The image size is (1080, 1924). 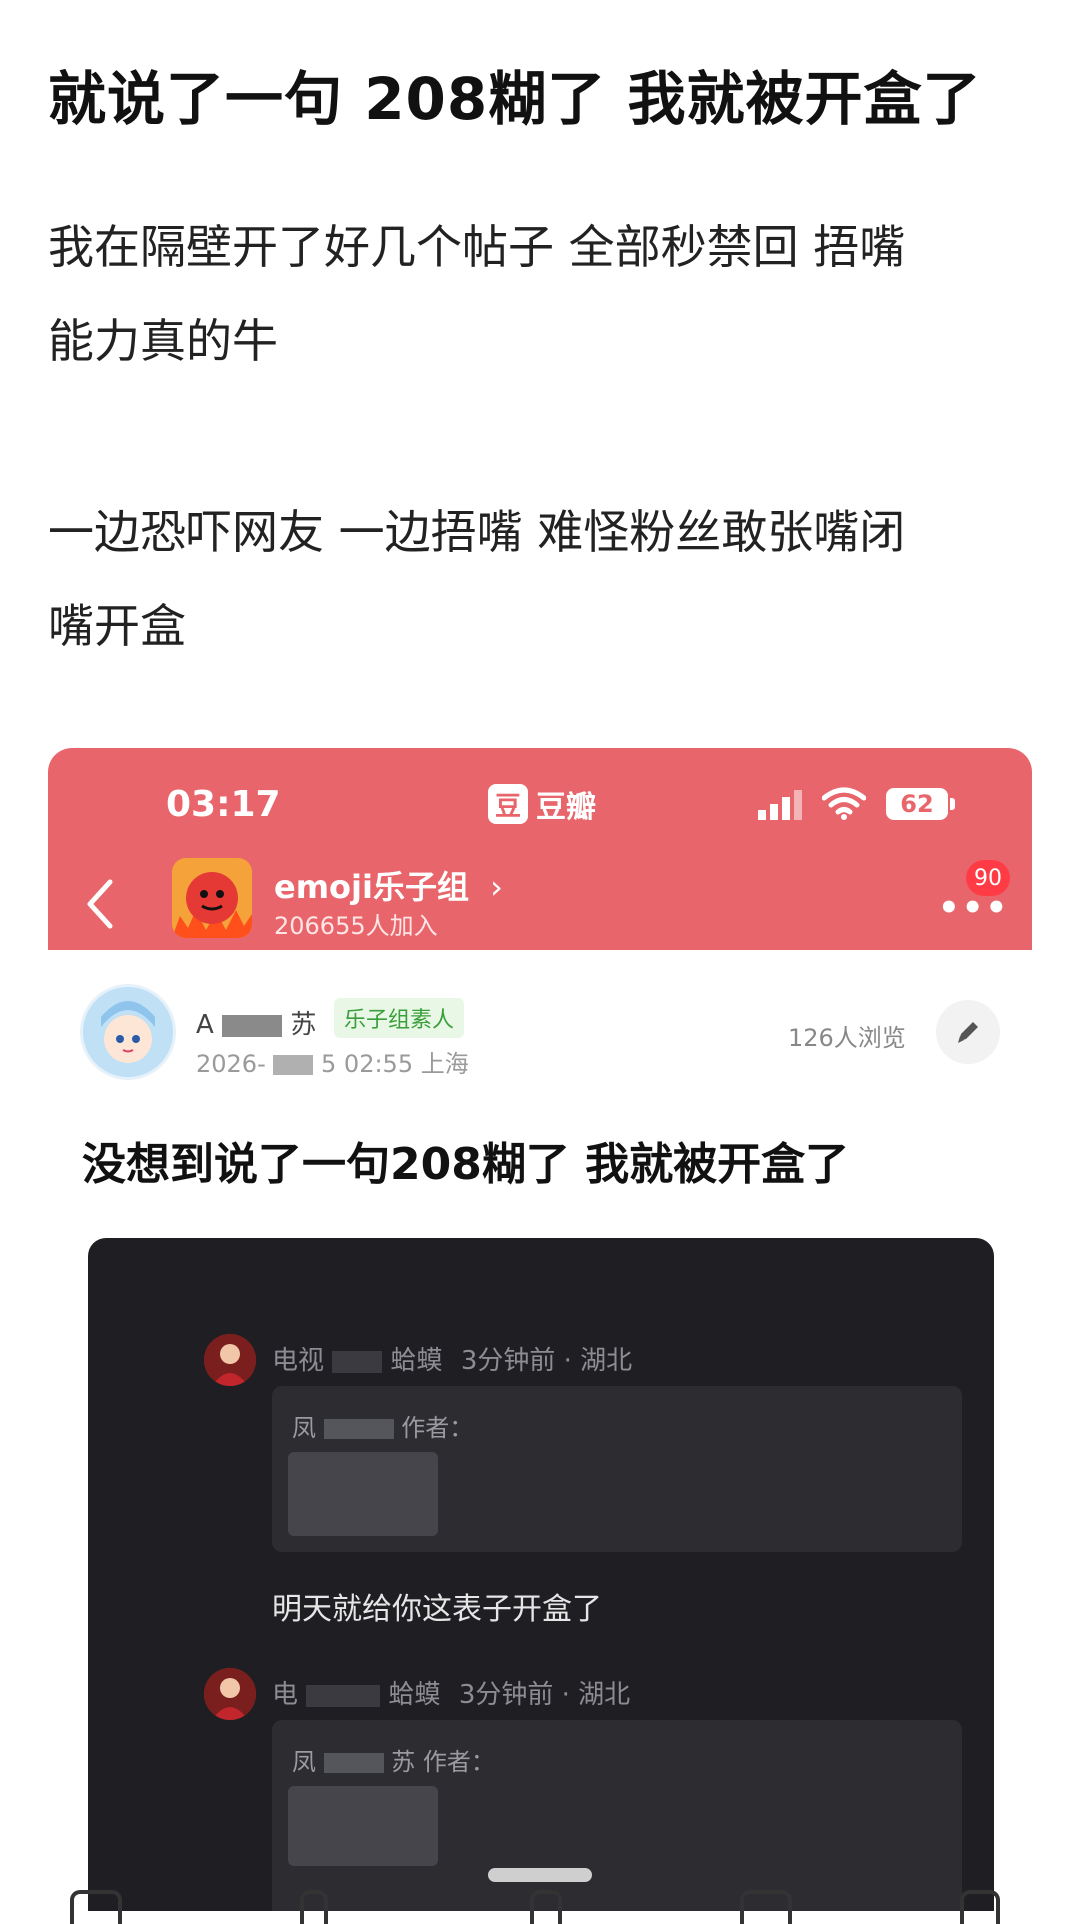 What do you see at coordinates (515, 99) in the screenshot?
I see `post-title: 就说了一句 208糊了 我就被开盒了` at bounding box center [515, 99].